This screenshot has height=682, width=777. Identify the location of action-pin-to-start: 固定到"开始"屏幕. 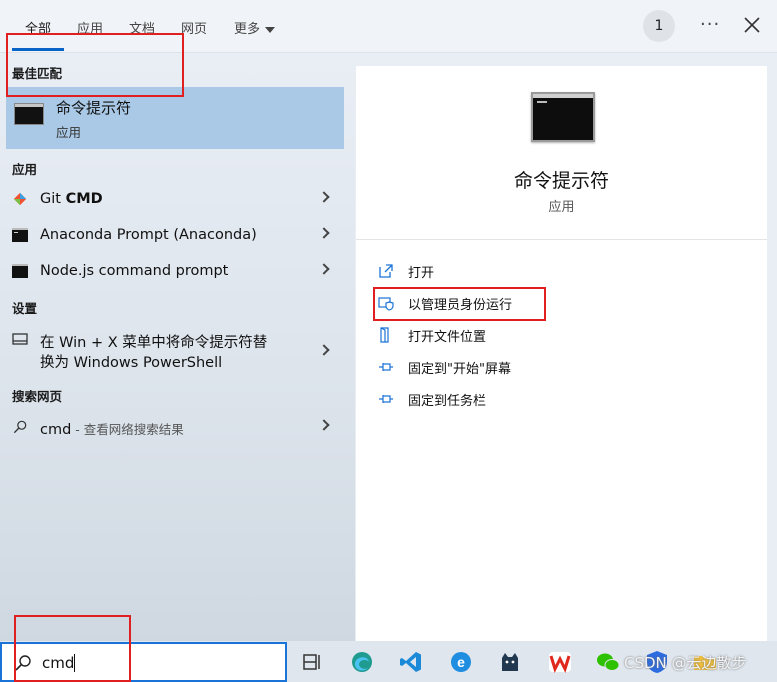
(528, 367).